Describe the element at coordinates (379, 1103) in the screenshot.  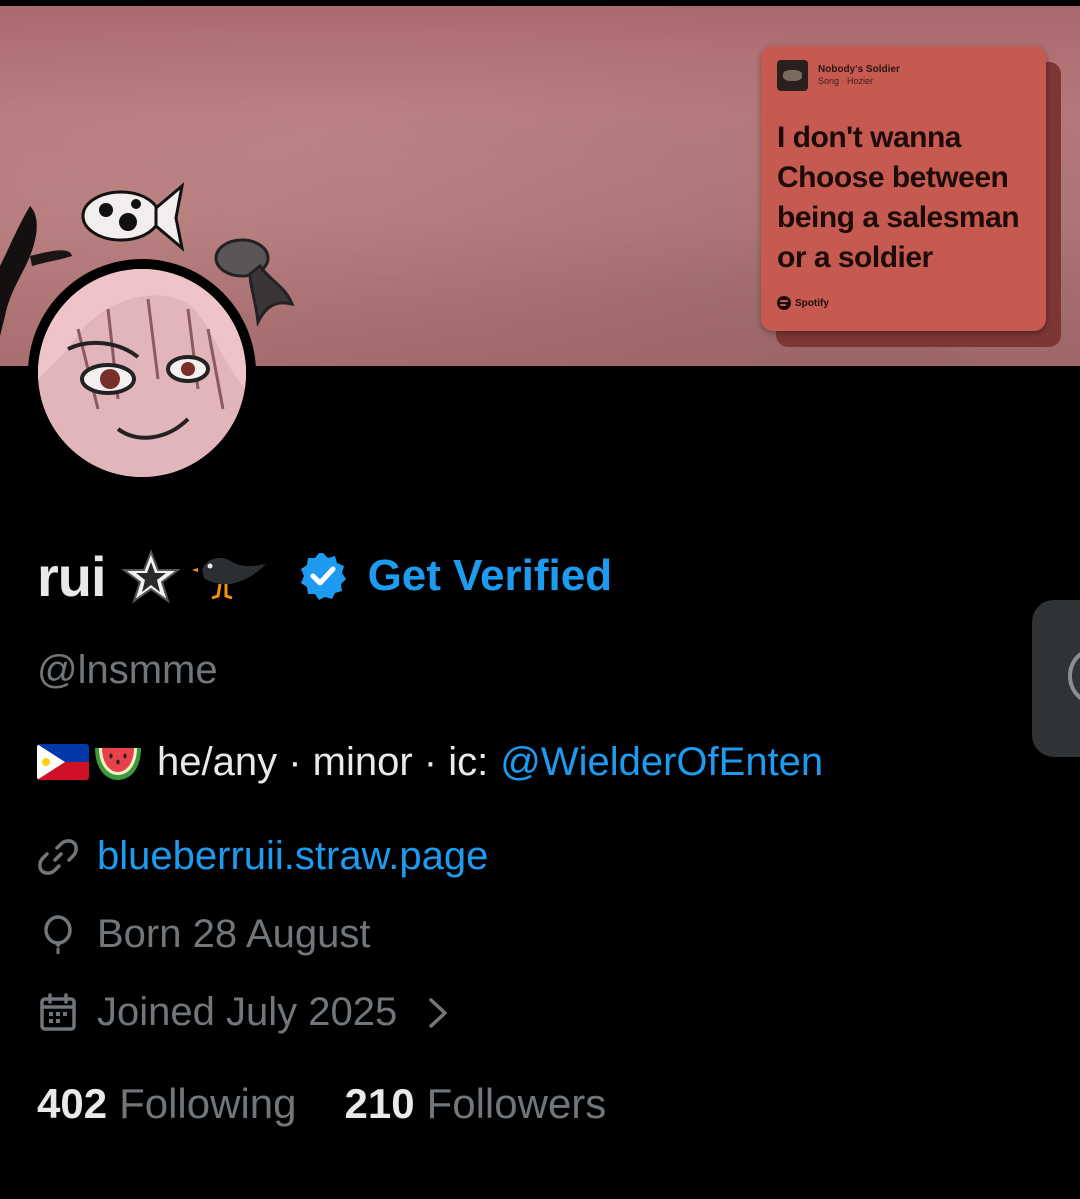
I see `followers-count: 210` at that location.